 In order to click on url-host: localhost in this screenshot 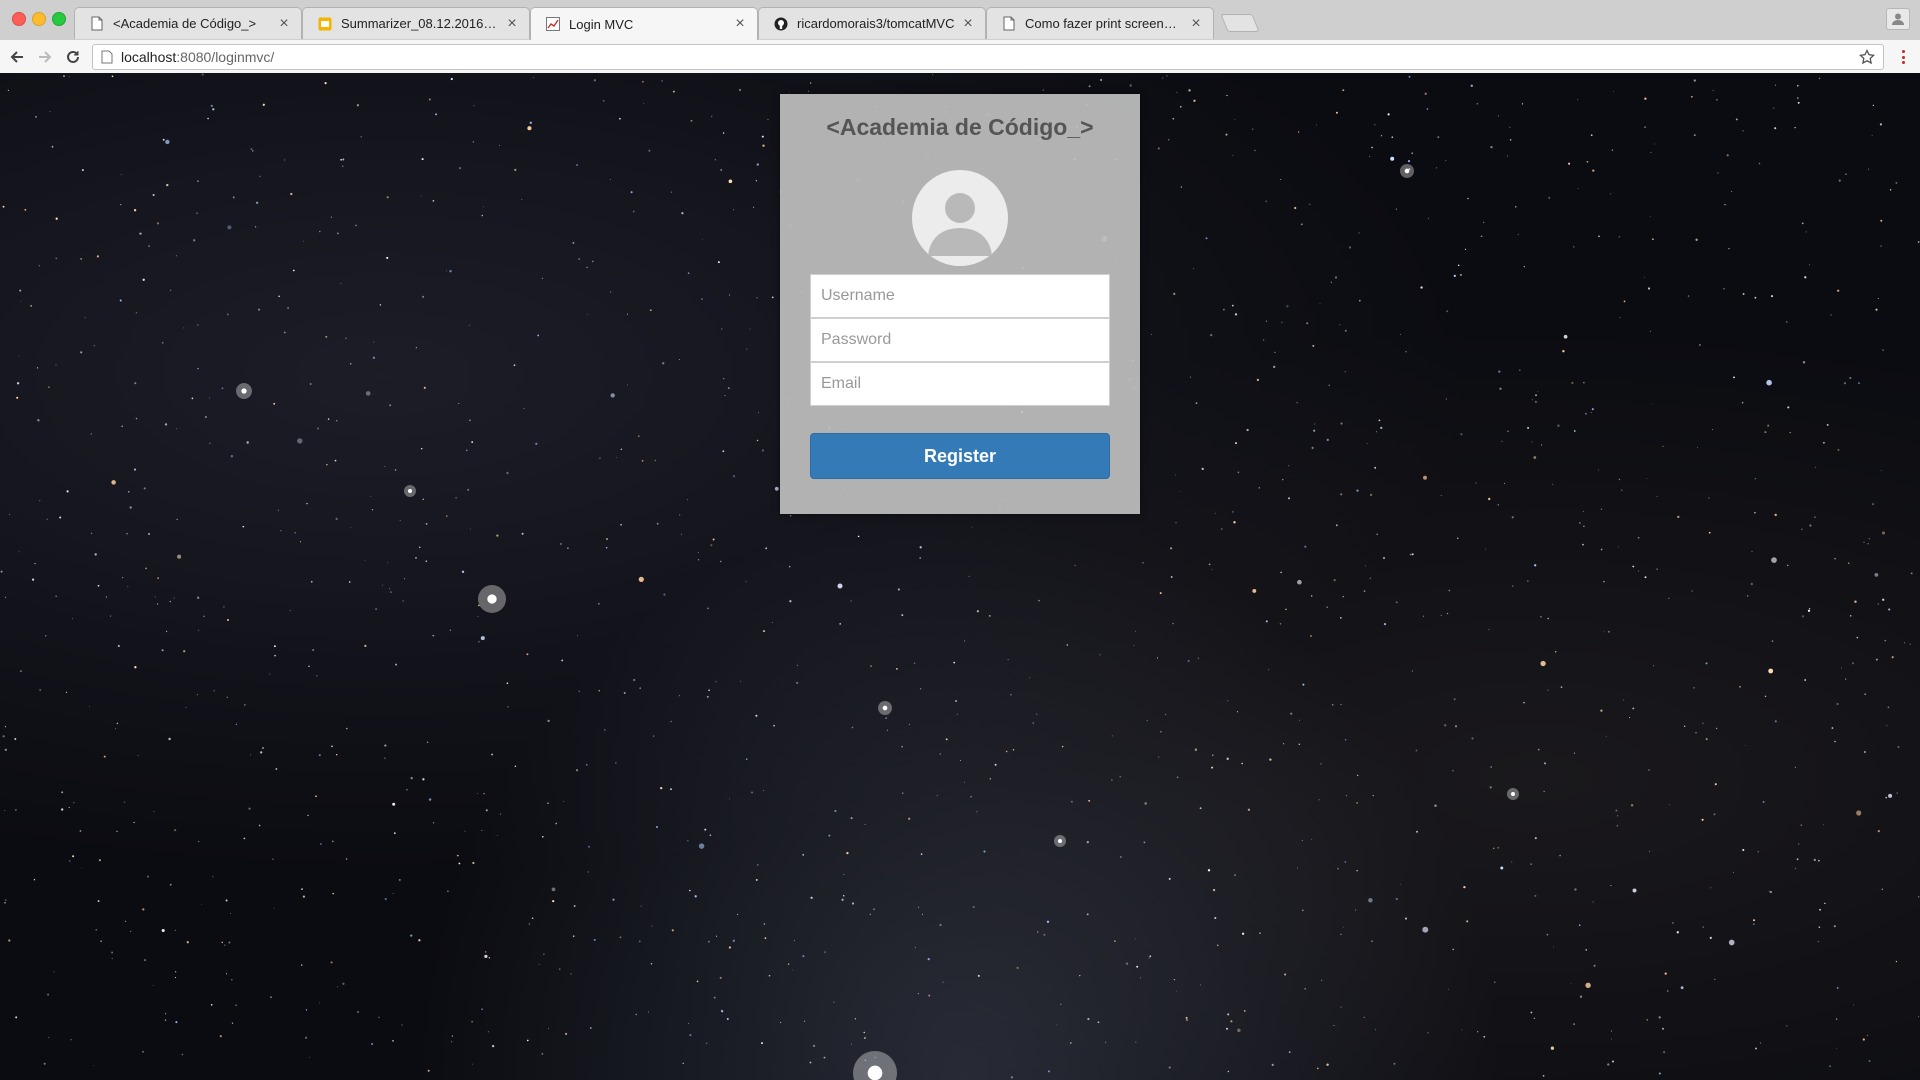, I will do `click(149, 57)`.